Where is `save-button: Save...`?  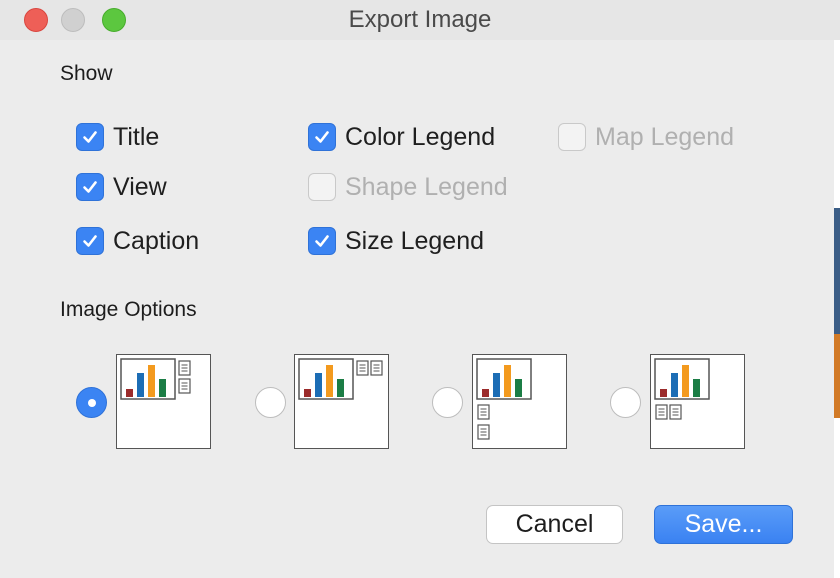 save-button: Save... is located at coordinates (723, 524).